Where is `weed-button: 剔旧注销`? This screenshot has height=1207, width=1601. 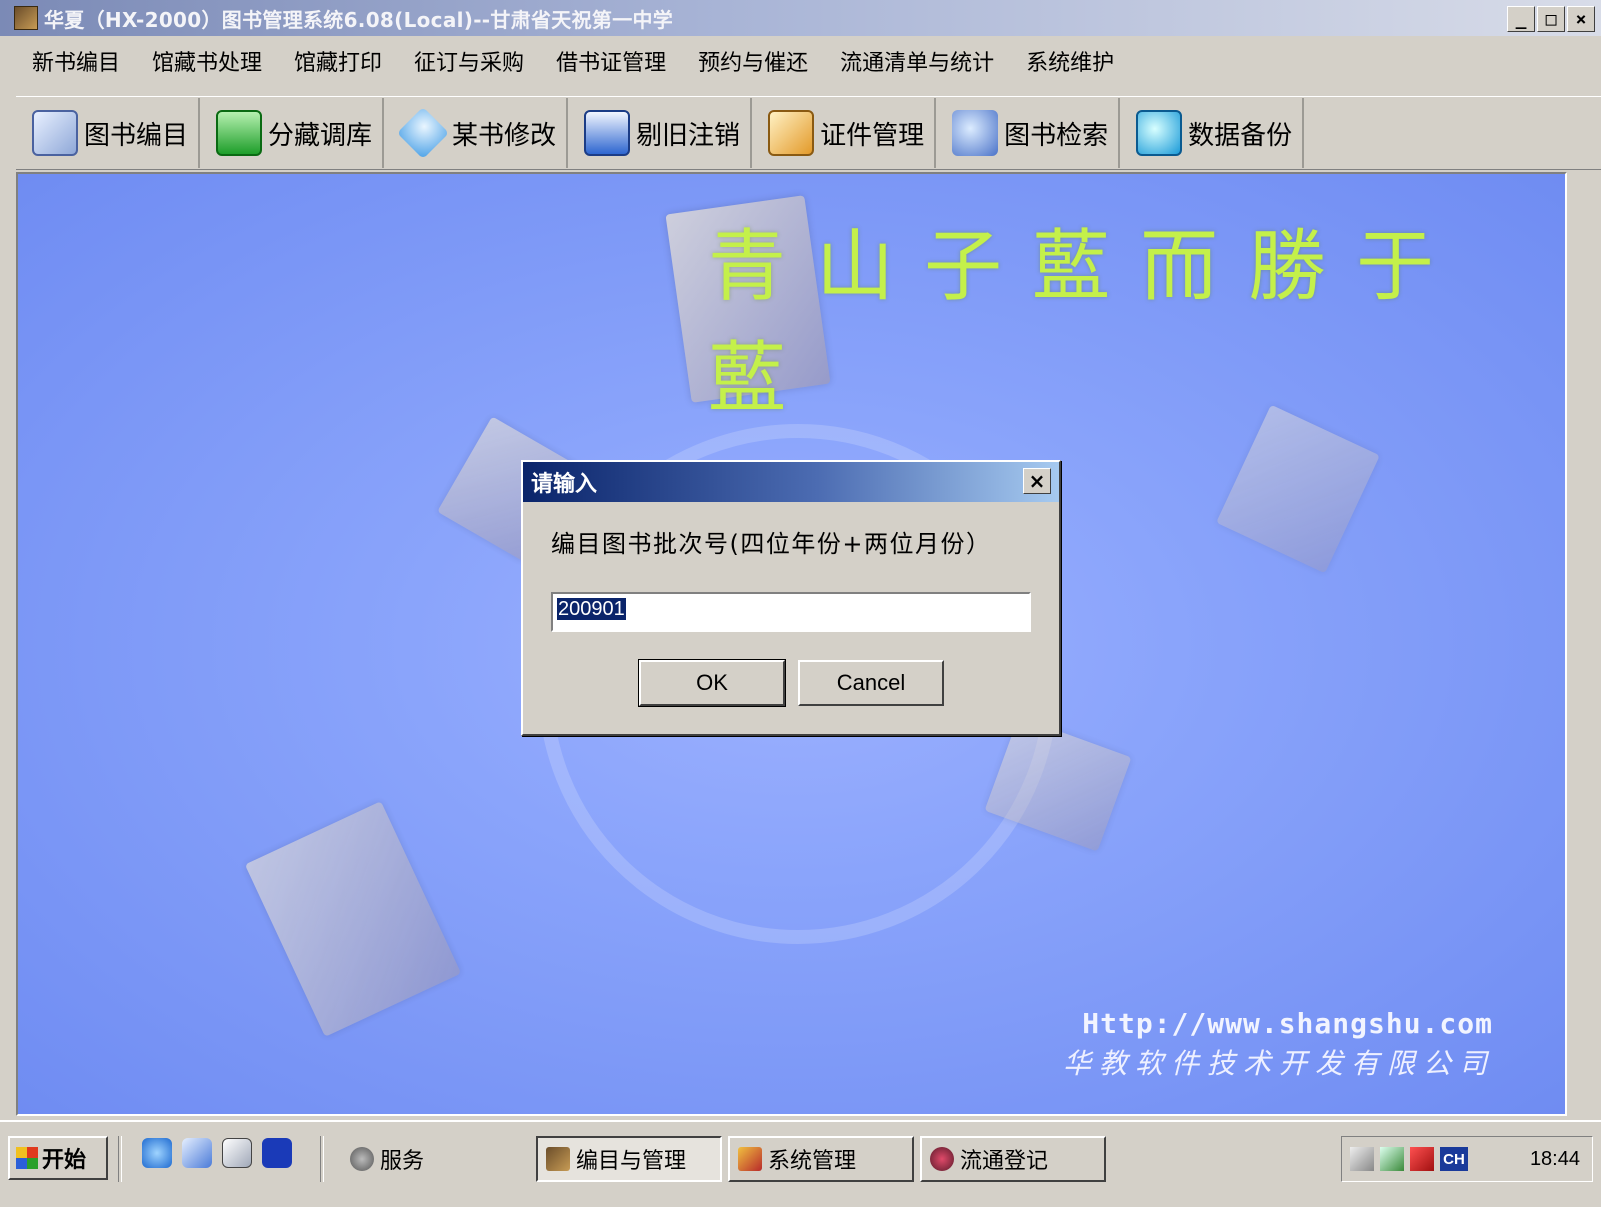
weed-button: 剔旧注销 is located at coordinates (660, 133).